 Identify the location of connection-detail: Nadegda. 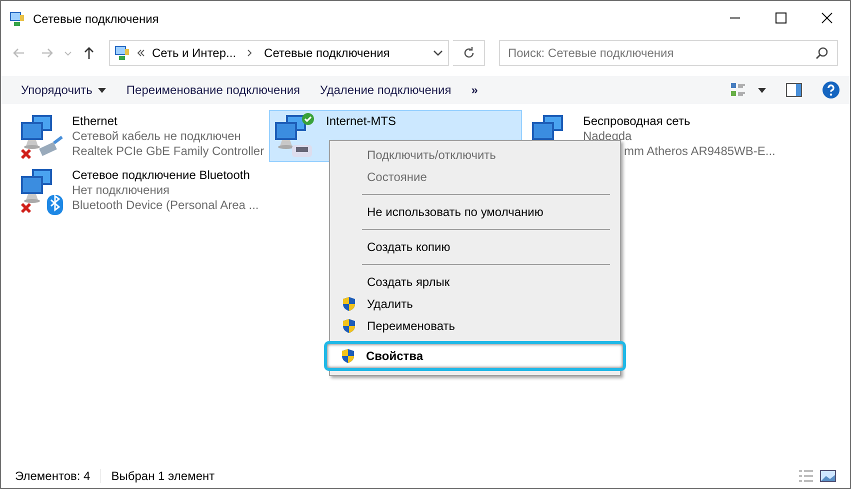
(608, 136).